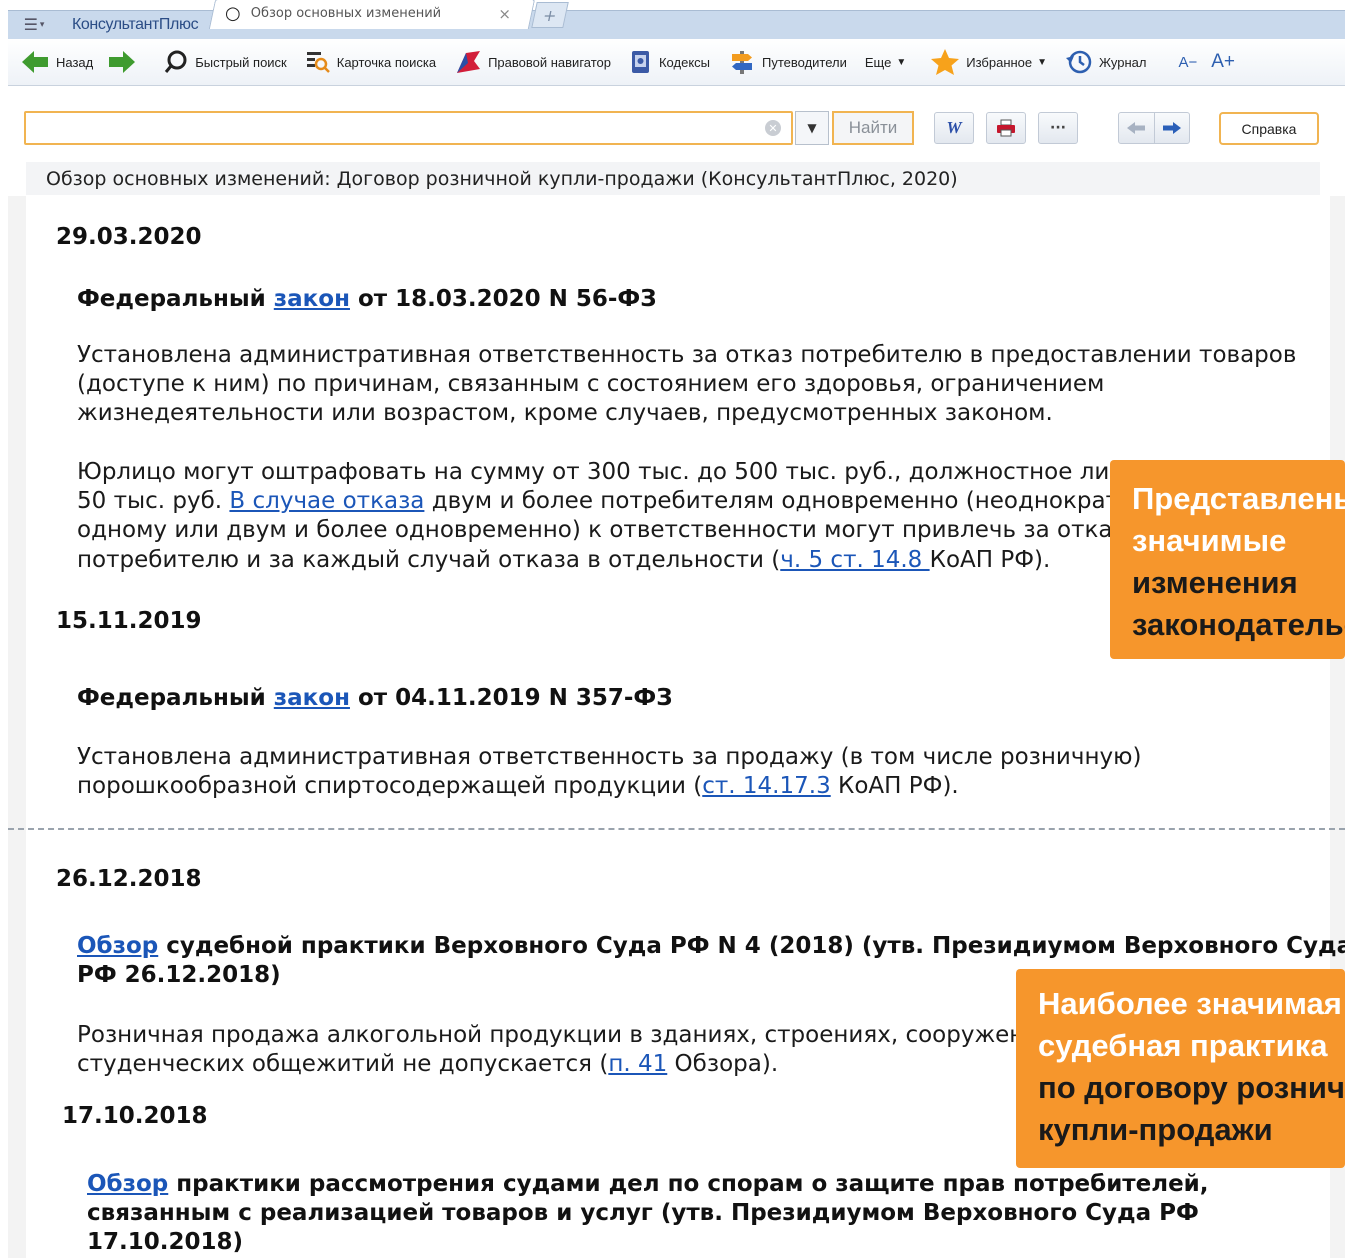 The image size is (1345, 1258). What do you see at coordinates (1269, 128) in the screenshot?
I see `help-button: Справка` at bounding box center [1269, 128].